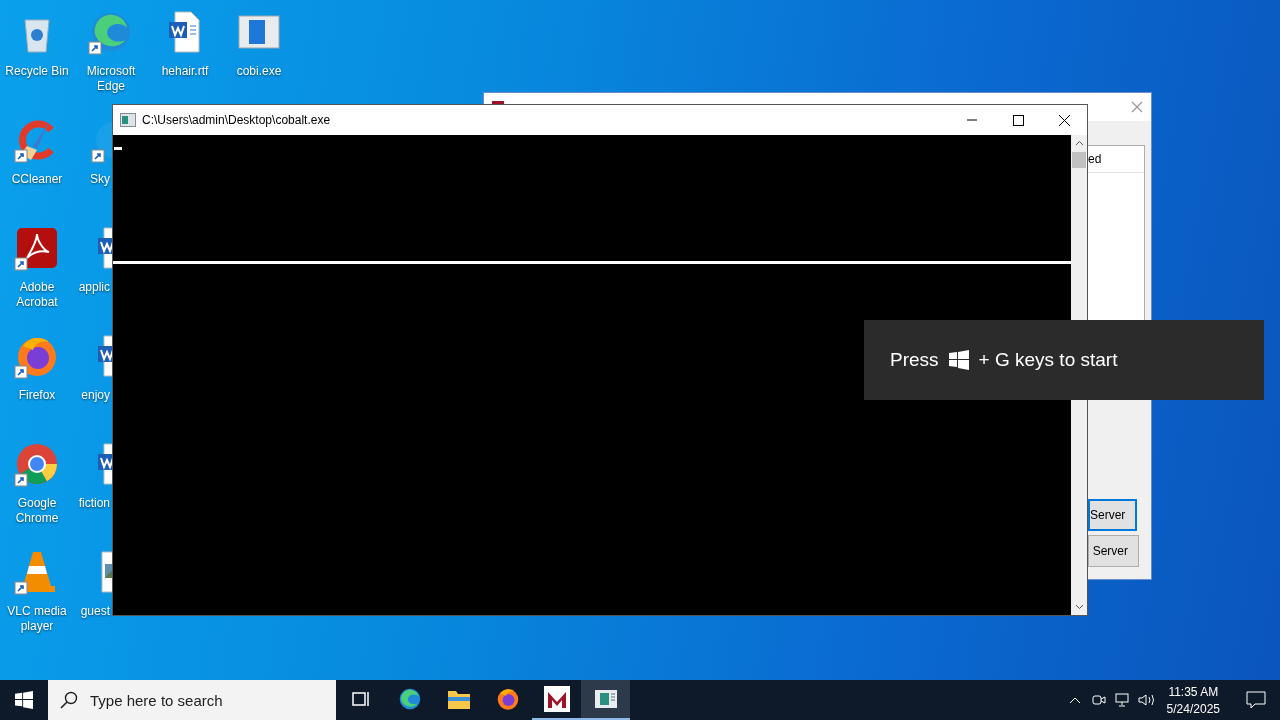  I want to click on windows-key-icon, so click(958, 360).